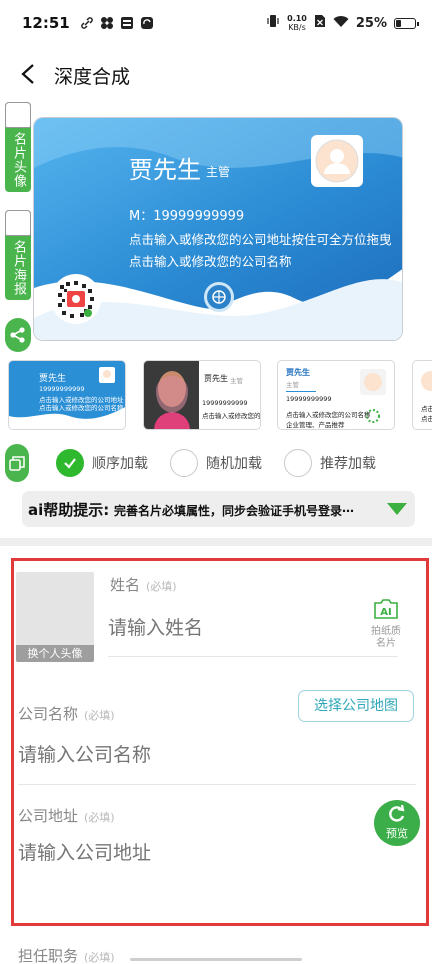 This screenshot has height=964, width=432. Describe the element at coordinates (422, 395) in the screenshot. I see `template-card-4: 点击输入 点击` at that location.